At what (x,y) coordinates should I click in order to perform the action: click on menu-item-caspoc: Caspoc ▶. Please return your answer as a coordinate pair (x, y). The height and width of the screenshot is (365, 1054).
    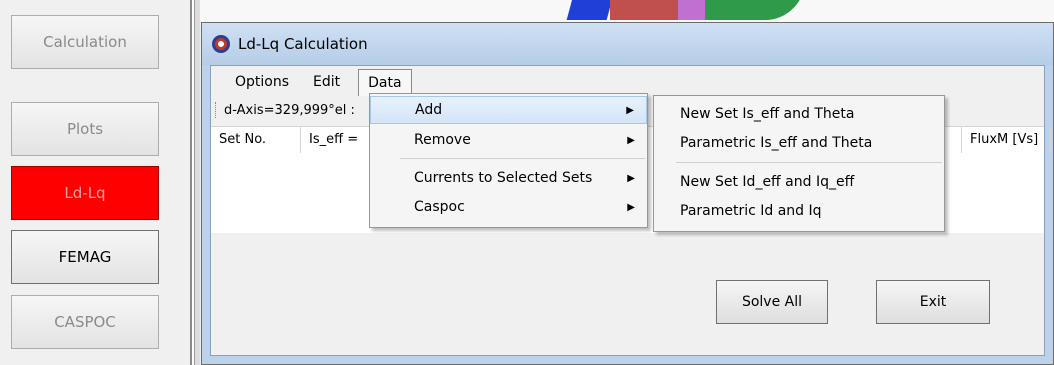
    Looking at the image, I should click on (508, 207).